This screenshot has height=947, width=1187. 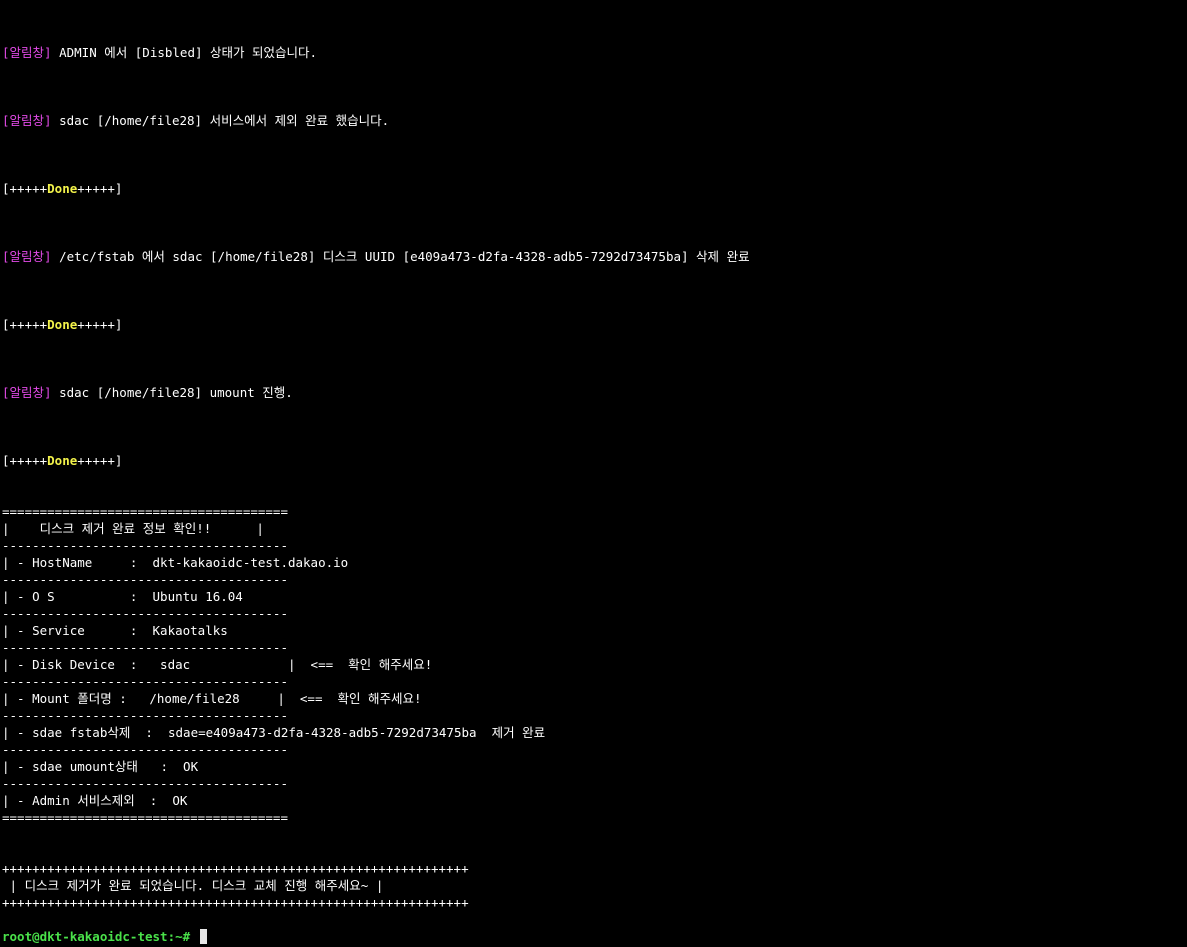 What do you see at coordinates (95, 800) in the screenshot?
I see `summary-row-admin-exclude: | - Admin 서비스제외 : OK` at bounding box center [95, 800].